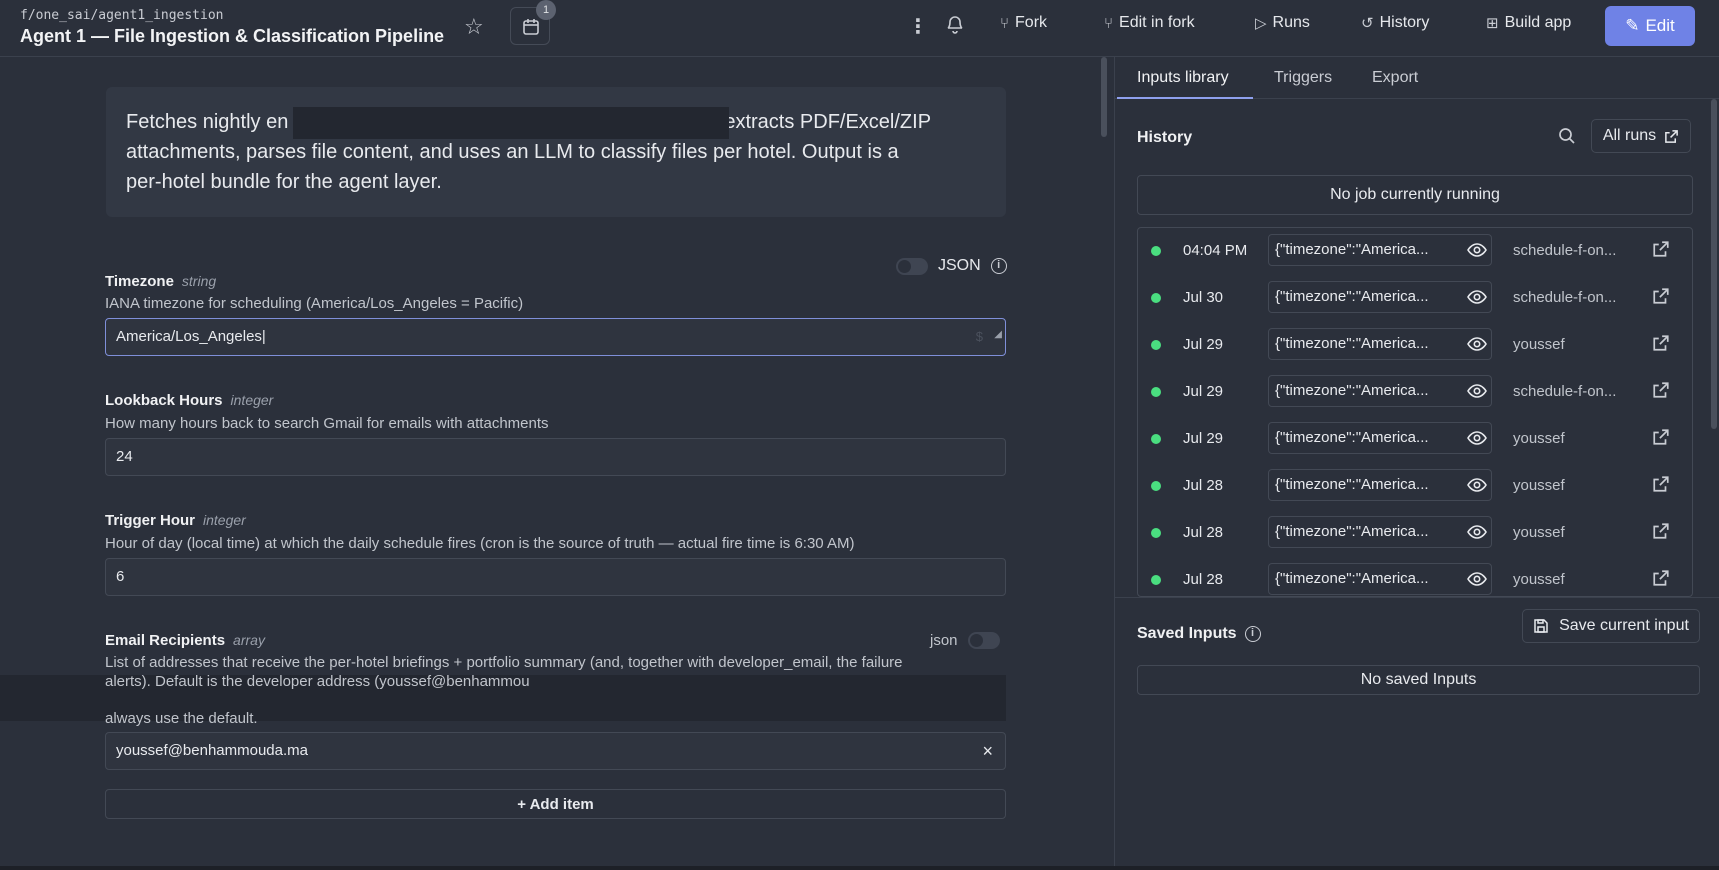  What do you see at coordinates (1261, 23) in the screenshot?
I see `play-icon: ▷` at bounding box center [1261, 23].